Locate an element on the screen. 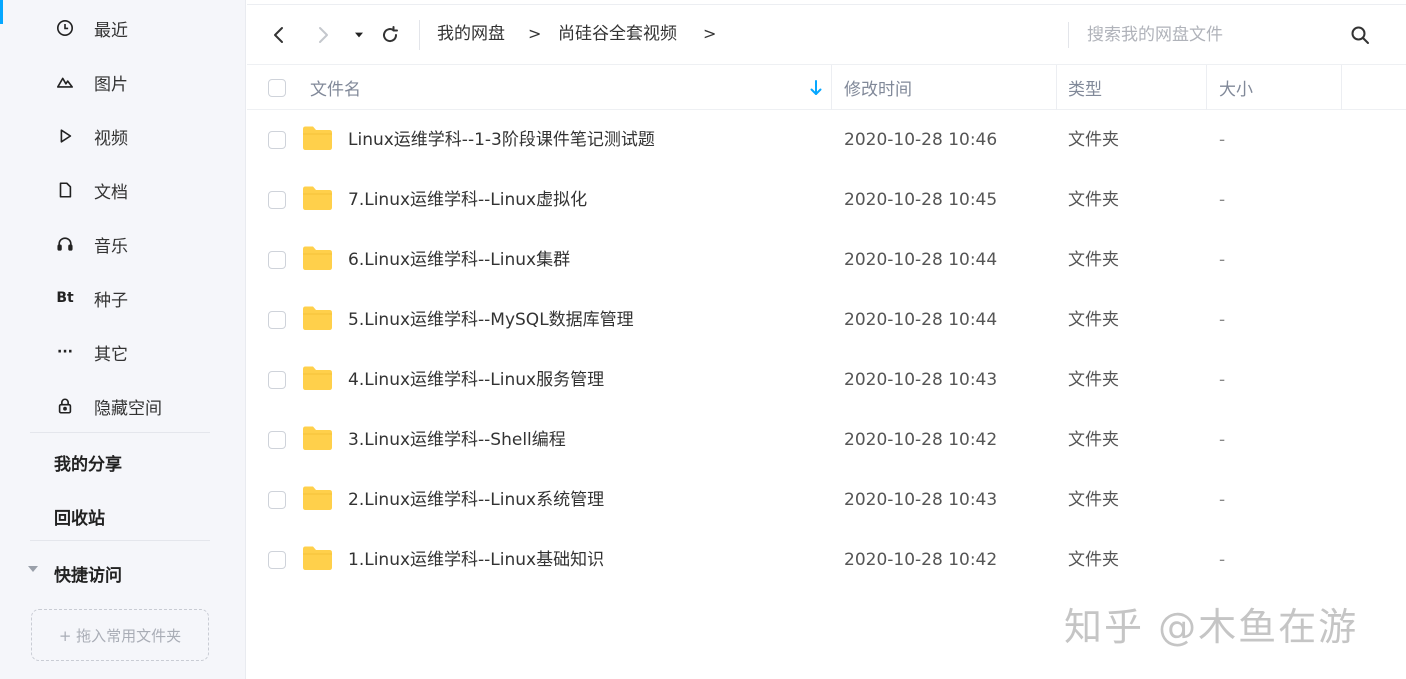  clock-icon is located at coordinates (65, 28).